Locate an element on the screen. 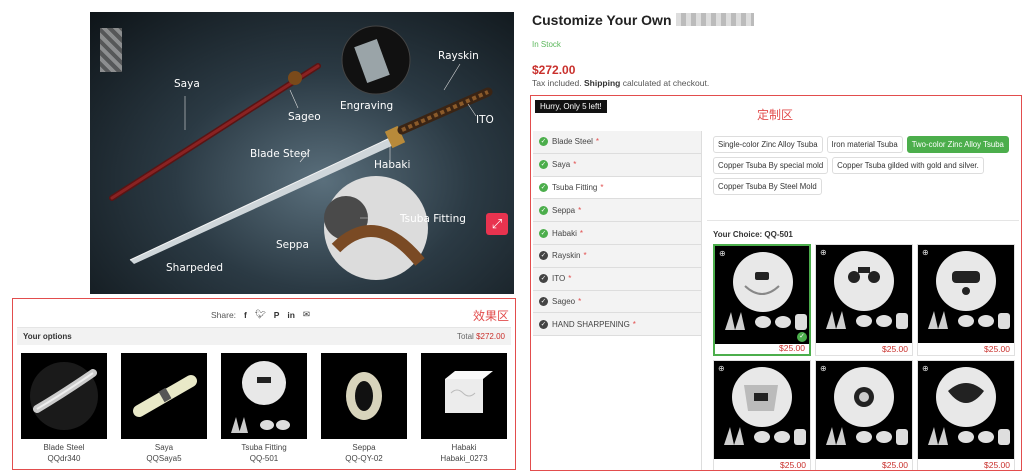  expand-icon: ⤢ is located at coordinates (497, 224).